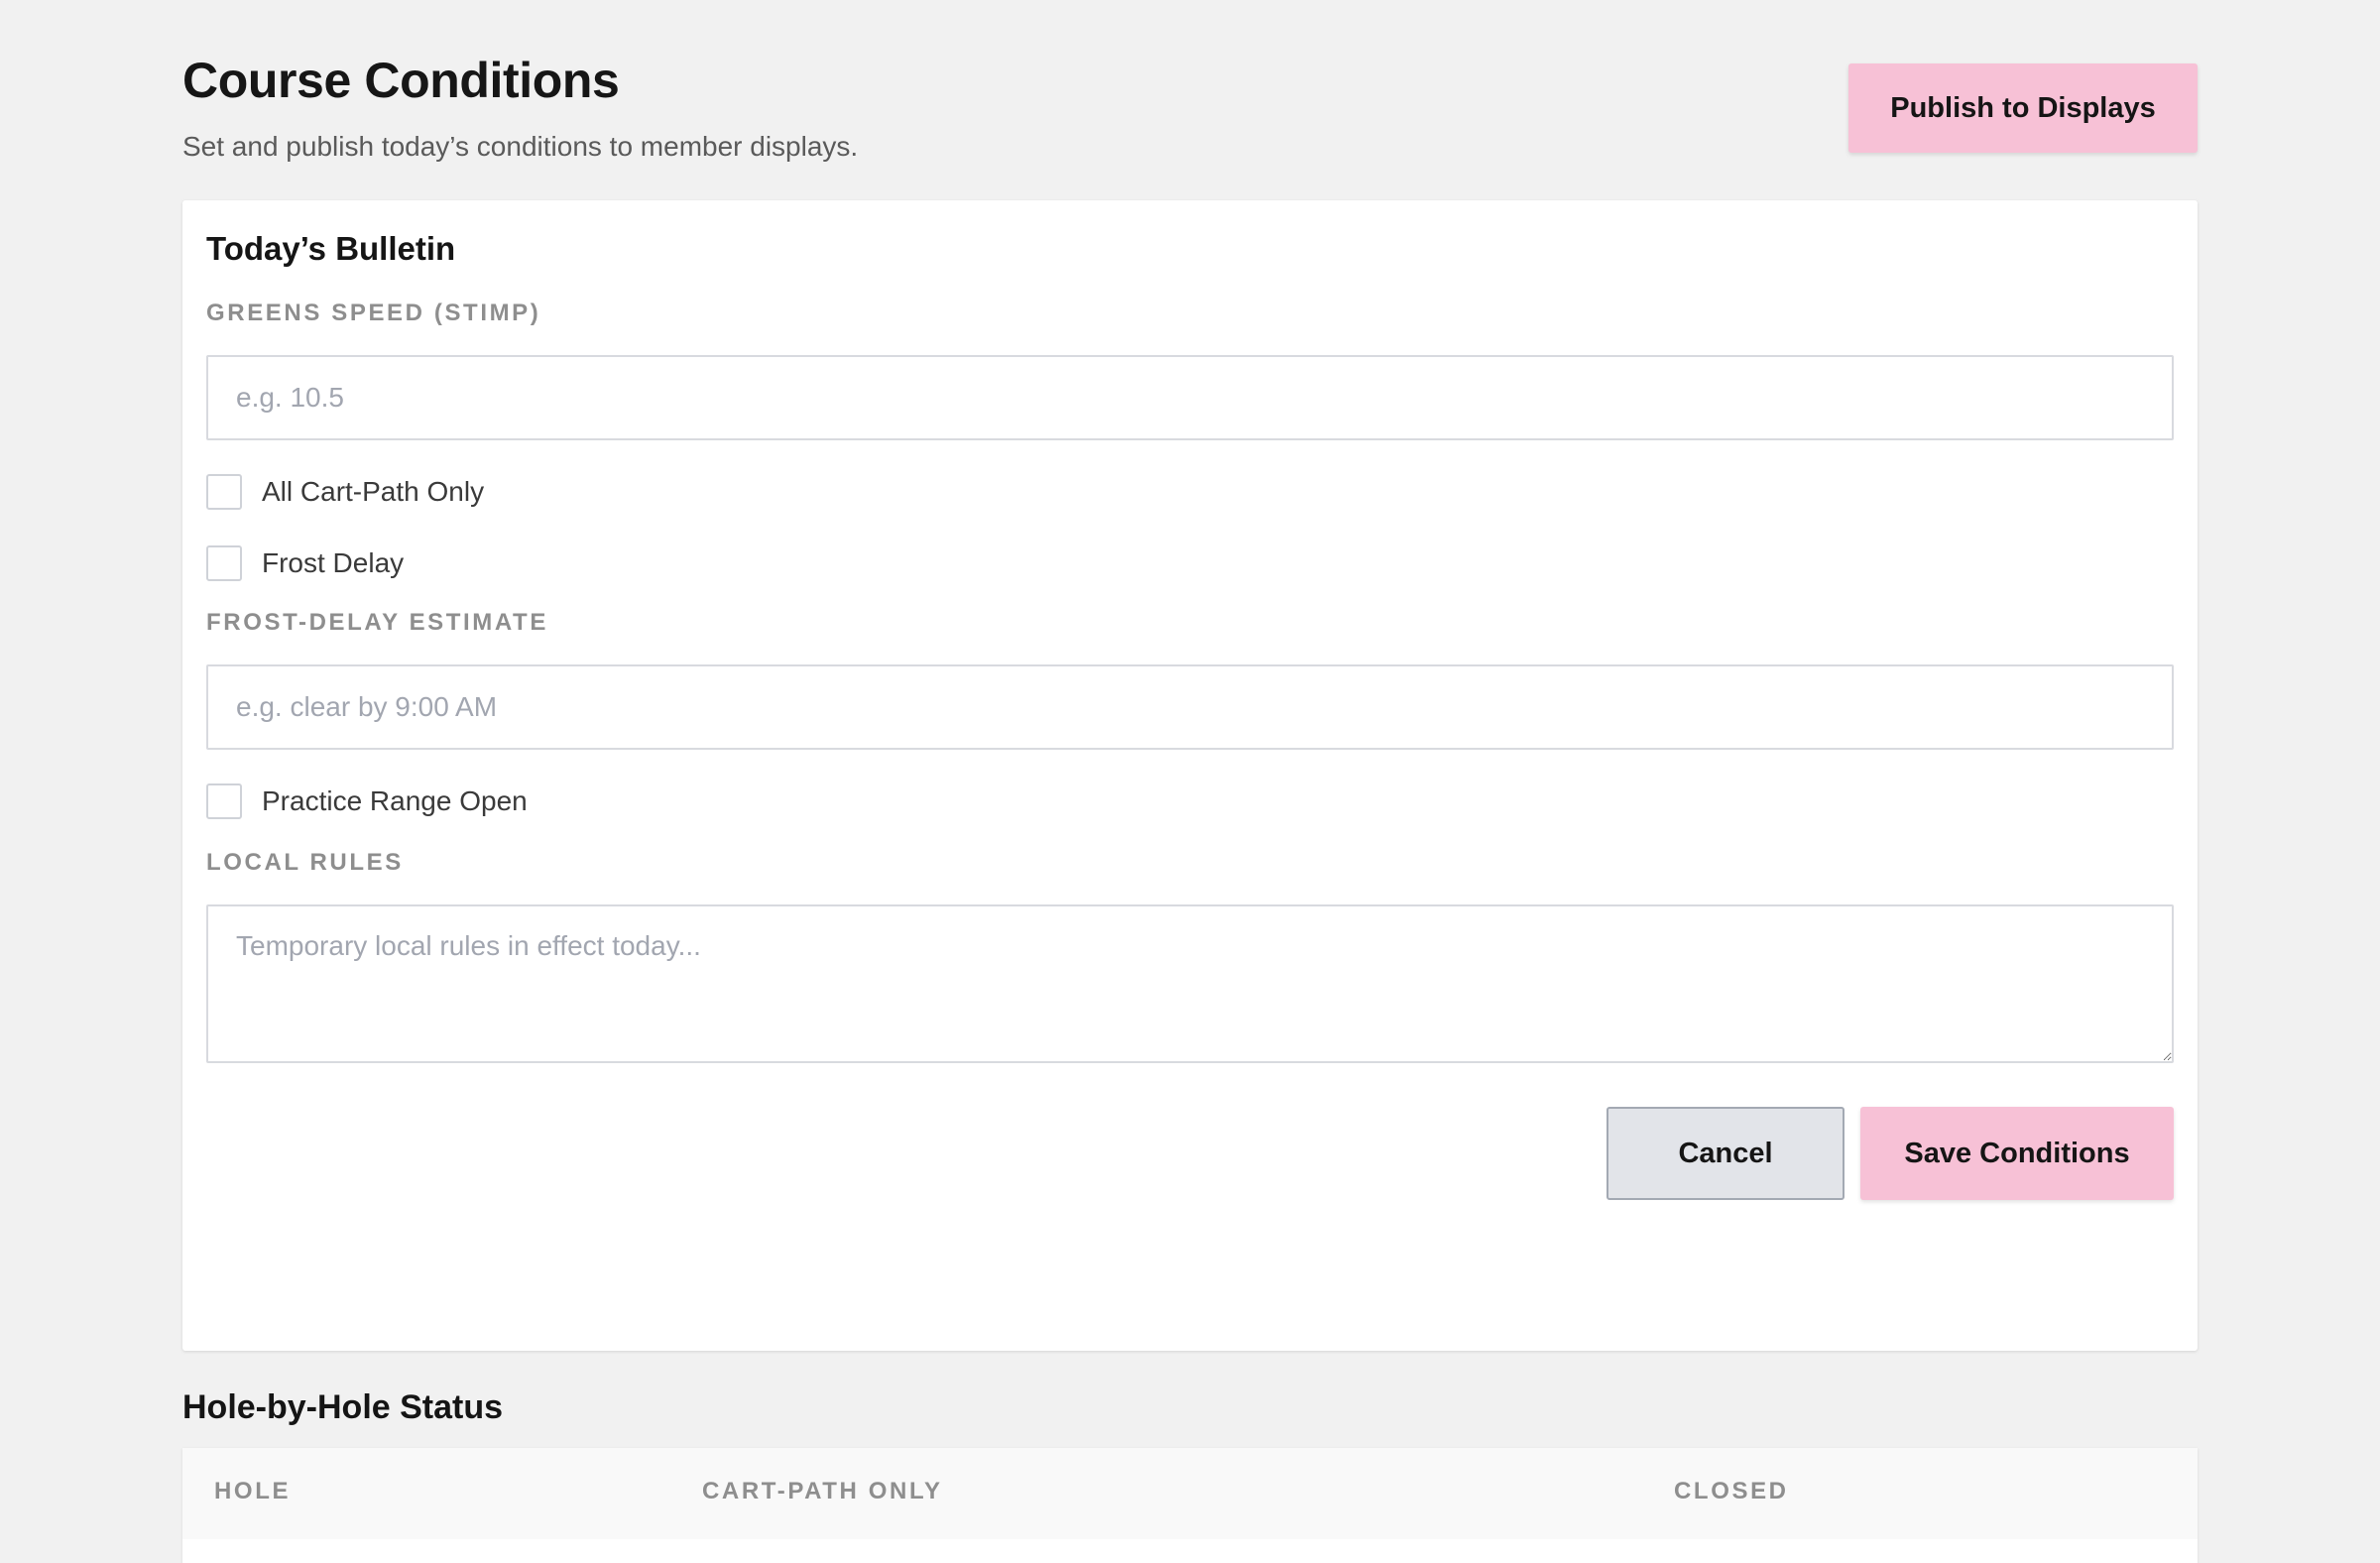  I want to click on cart-path-only-checkbox-row: All Cart-Path Only, so click(345, 492).